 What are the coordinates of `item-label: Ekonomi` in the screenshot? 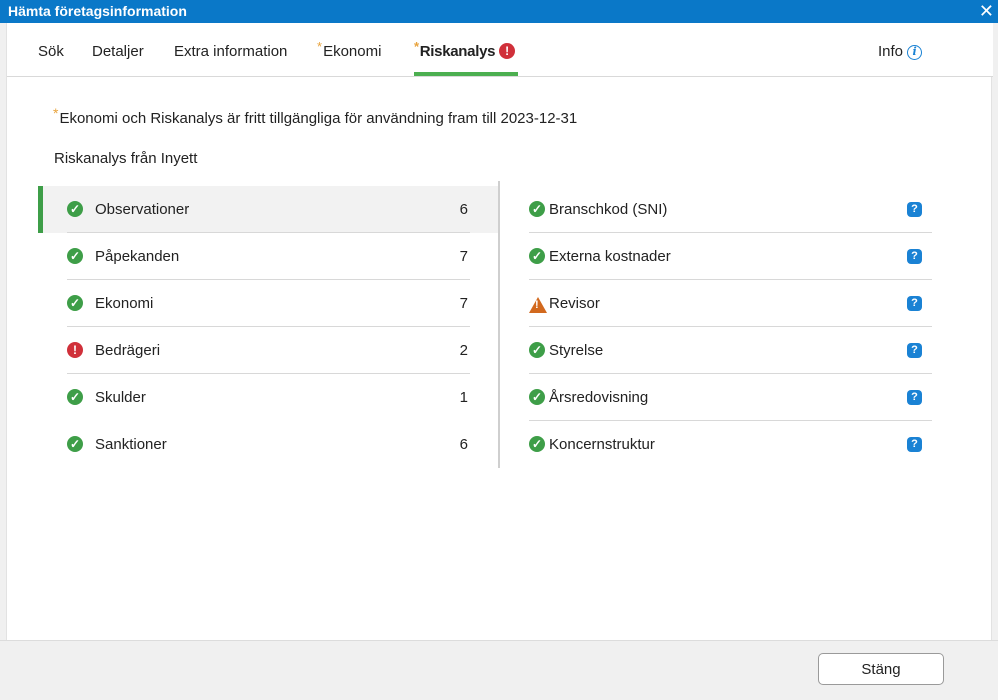 It's located at (124, 303).